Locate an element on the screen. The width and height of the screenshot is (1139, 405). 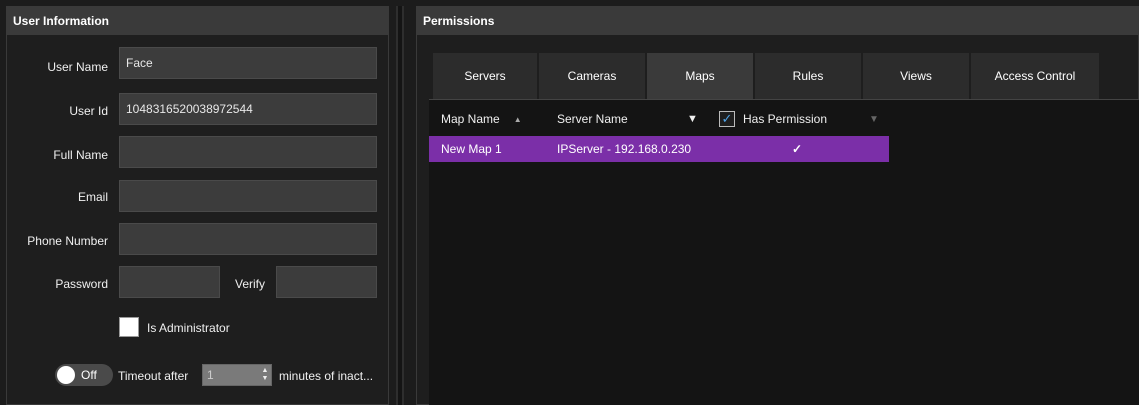
table-row: New Map 1 IPServer - 192.168.0.230 ✓ is located at coordinates (659, 149).